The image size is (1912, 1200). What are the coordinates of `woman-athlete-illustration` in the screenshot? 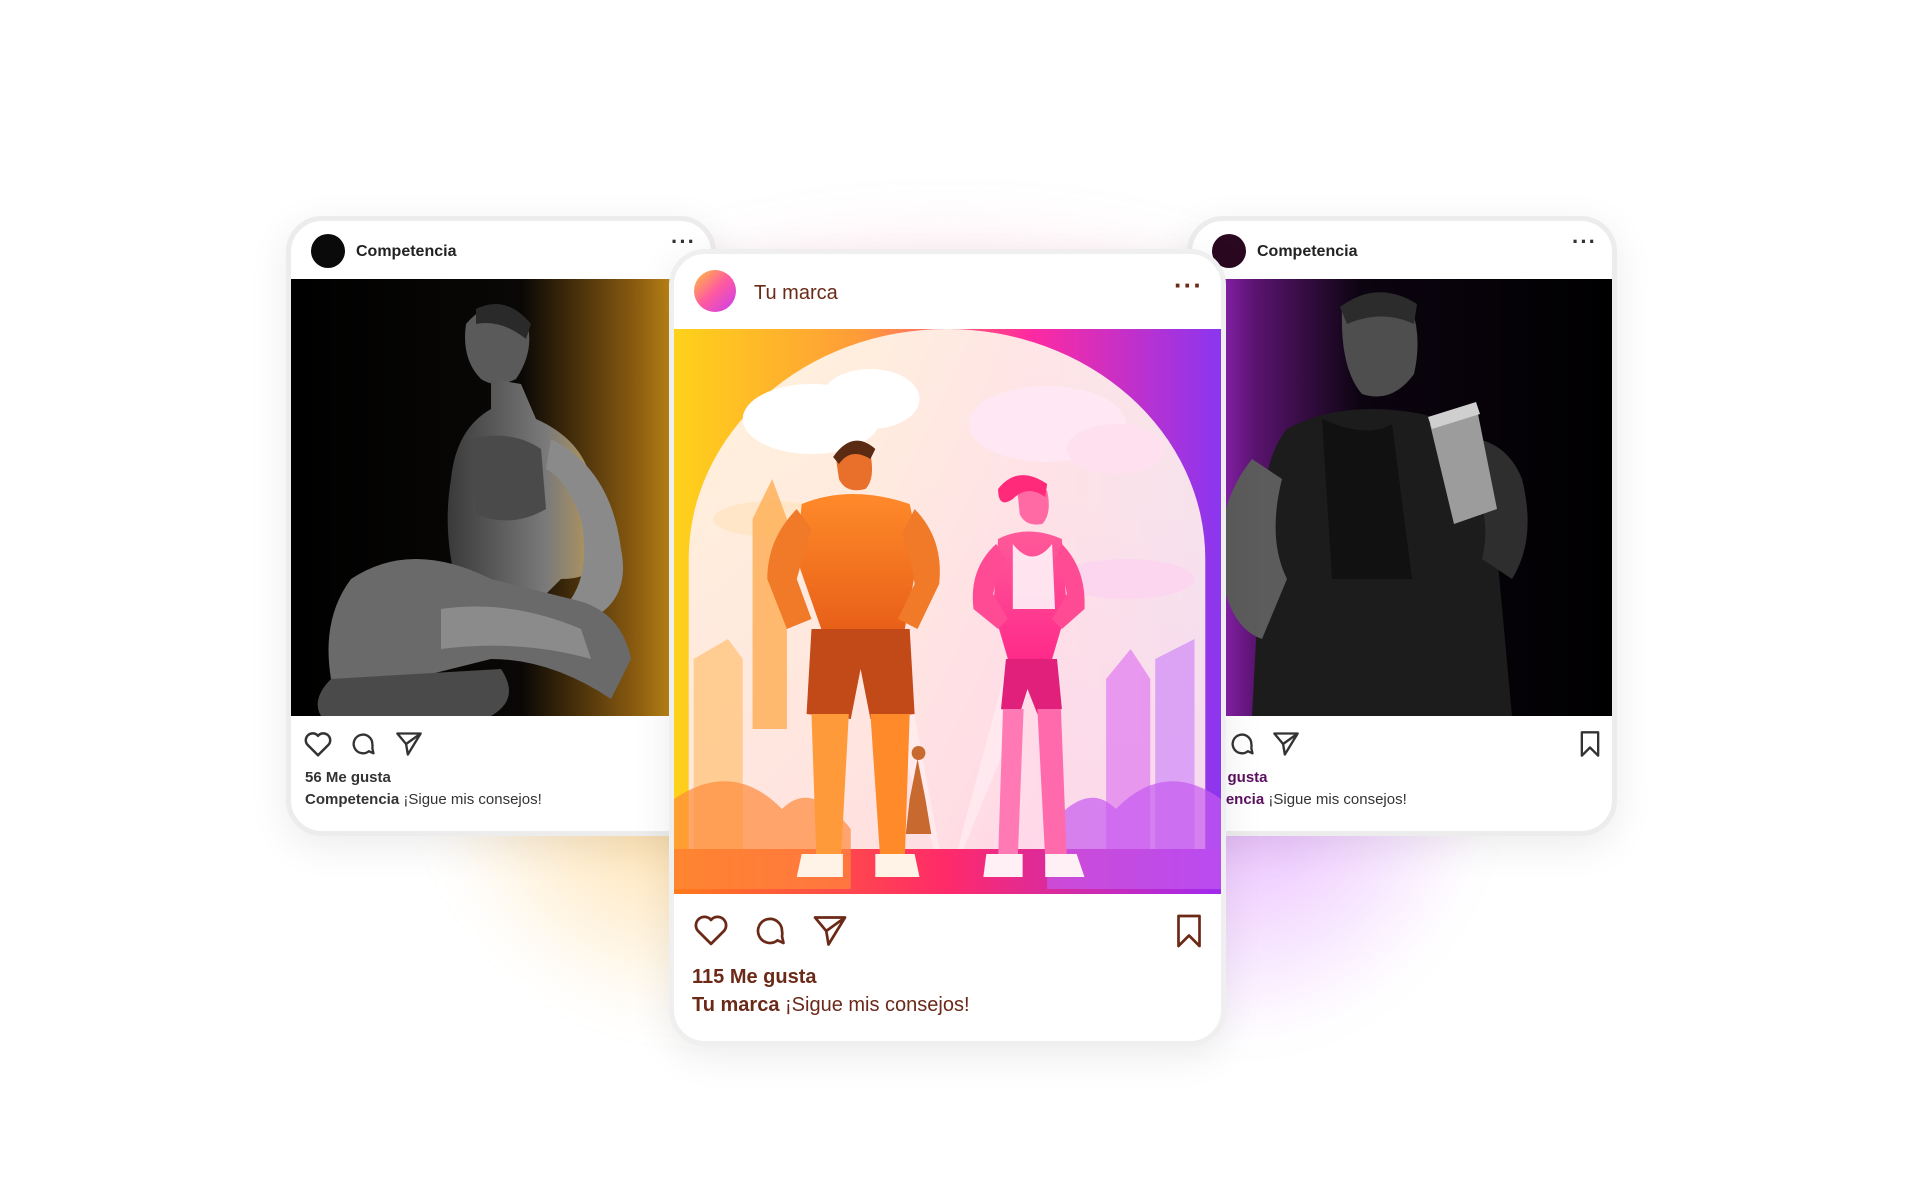 It's located at (501, 497).